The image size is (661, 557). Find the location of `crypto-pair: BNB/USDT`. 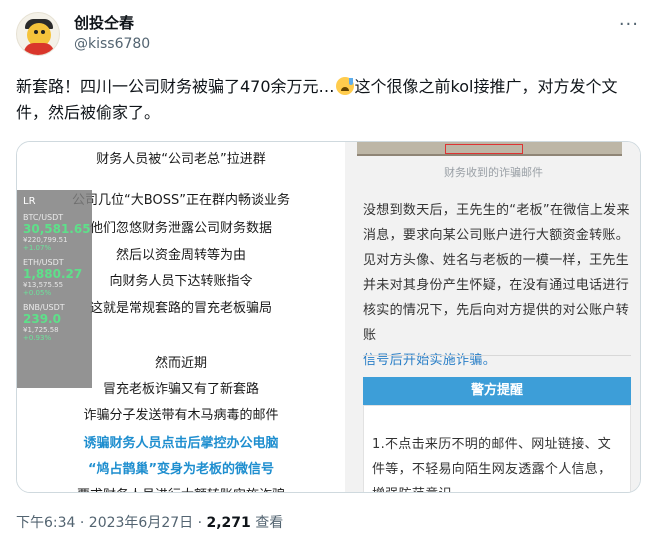

crypto-pair: BNB/USDT is located at coordinates (44, 307).